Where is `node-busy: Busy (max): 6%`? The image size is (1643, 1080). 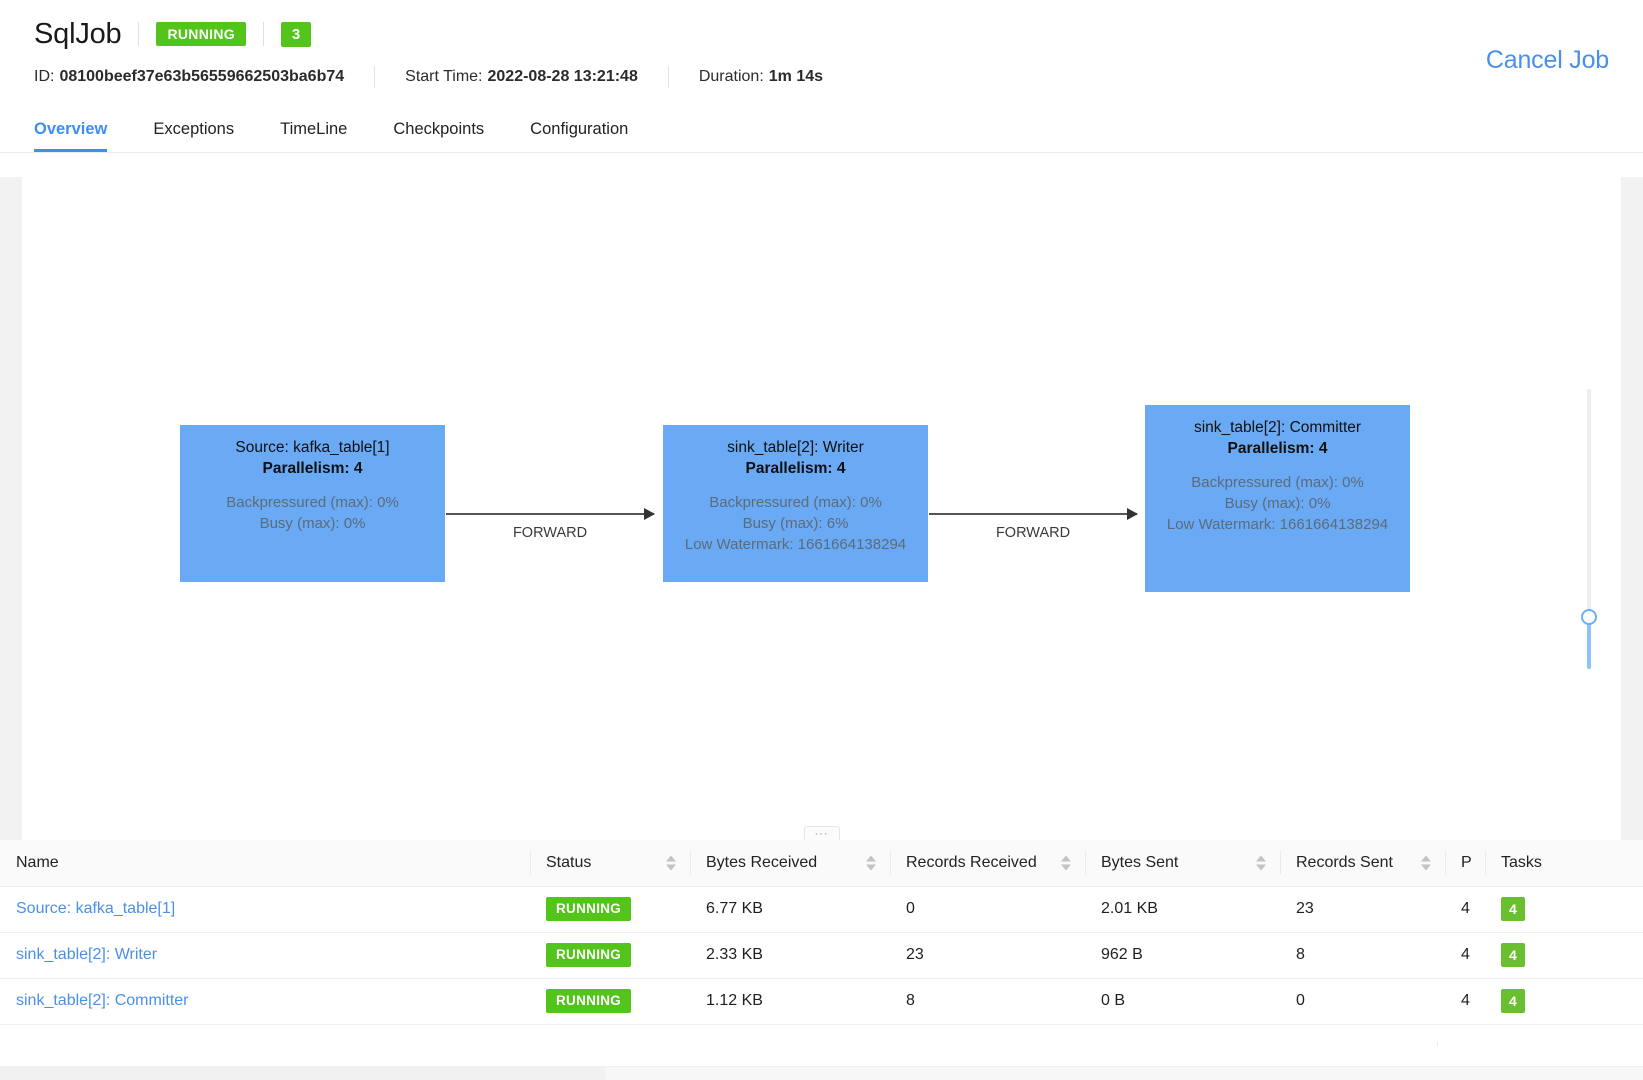 node-busy: Busy (max): 6% is located at coordinates (795, 523).